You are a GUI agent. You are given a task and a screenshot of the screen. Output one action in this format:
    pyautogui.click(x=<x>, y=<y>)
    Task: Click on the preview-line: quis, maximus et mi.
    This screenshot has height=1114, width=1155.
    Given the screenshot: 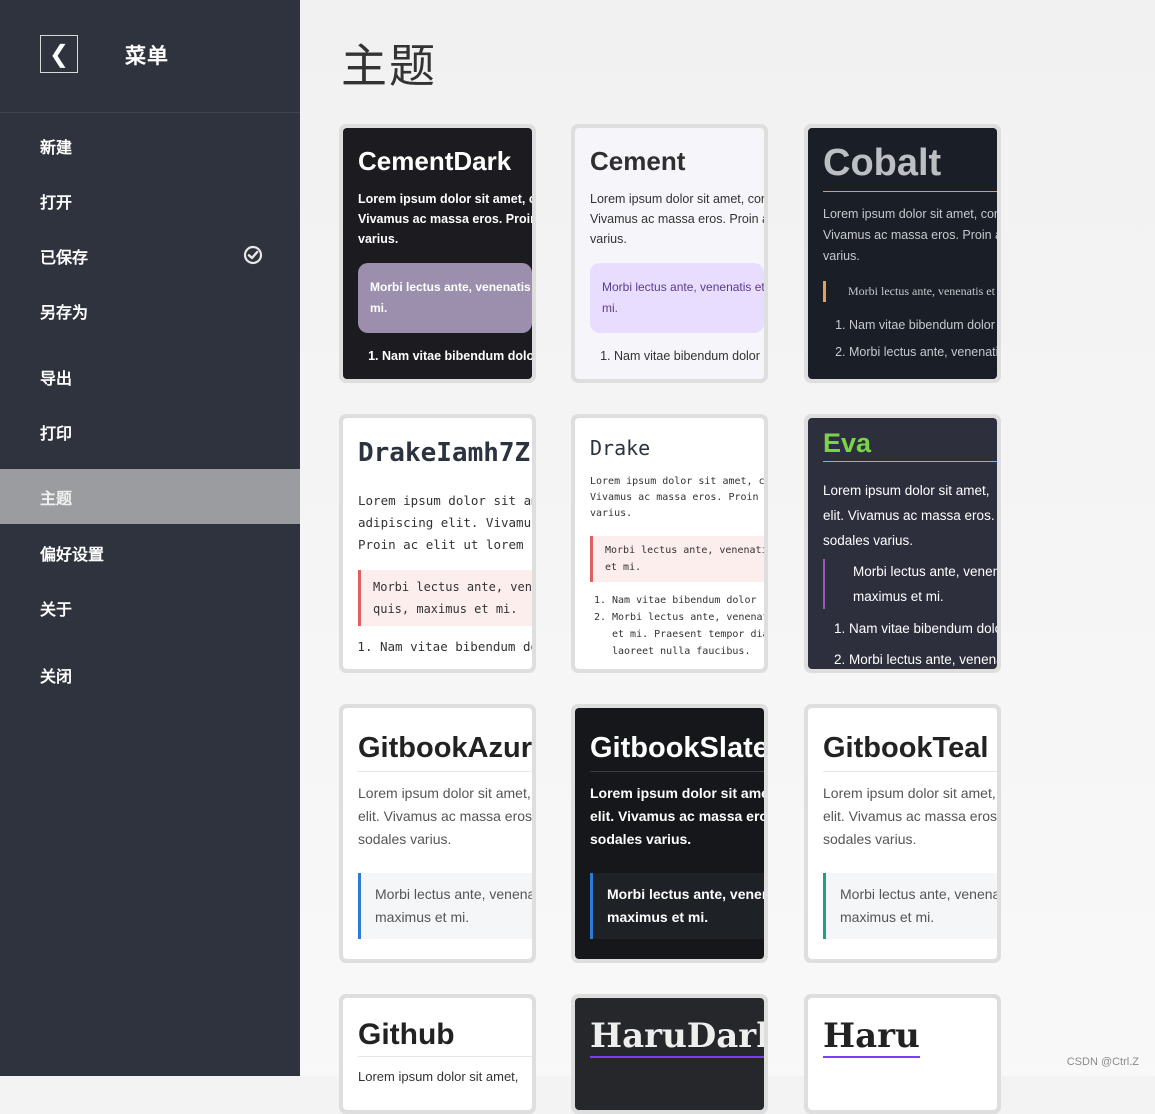 What is the action you would take?
    pyautogui.click(x=445, y=609)
    